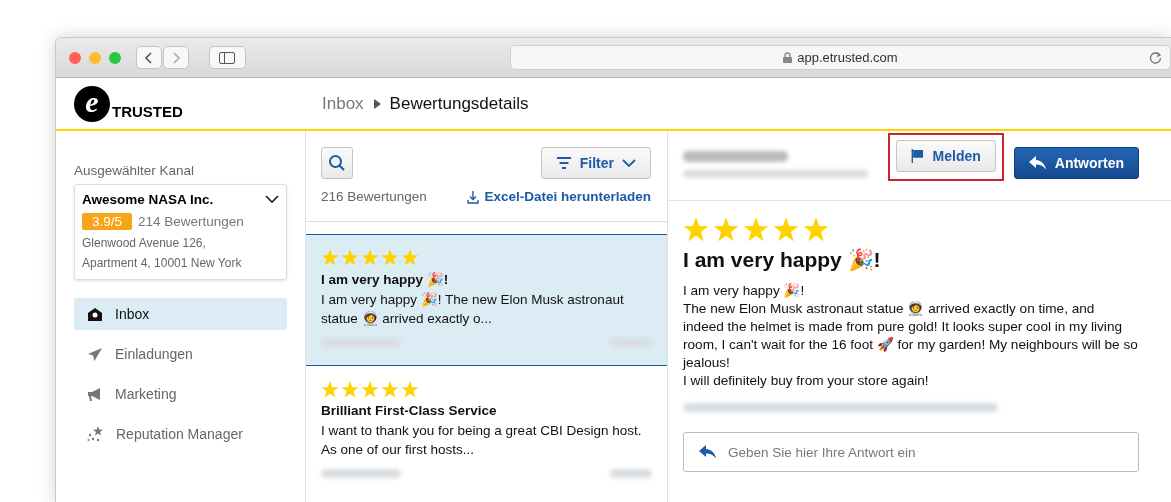 Image resolution: width=1171 pixels, height=502 pixels. Describe the element at coordinates (1076, 163) in the screenshot. I see `reply-button: Antworten` at that location.